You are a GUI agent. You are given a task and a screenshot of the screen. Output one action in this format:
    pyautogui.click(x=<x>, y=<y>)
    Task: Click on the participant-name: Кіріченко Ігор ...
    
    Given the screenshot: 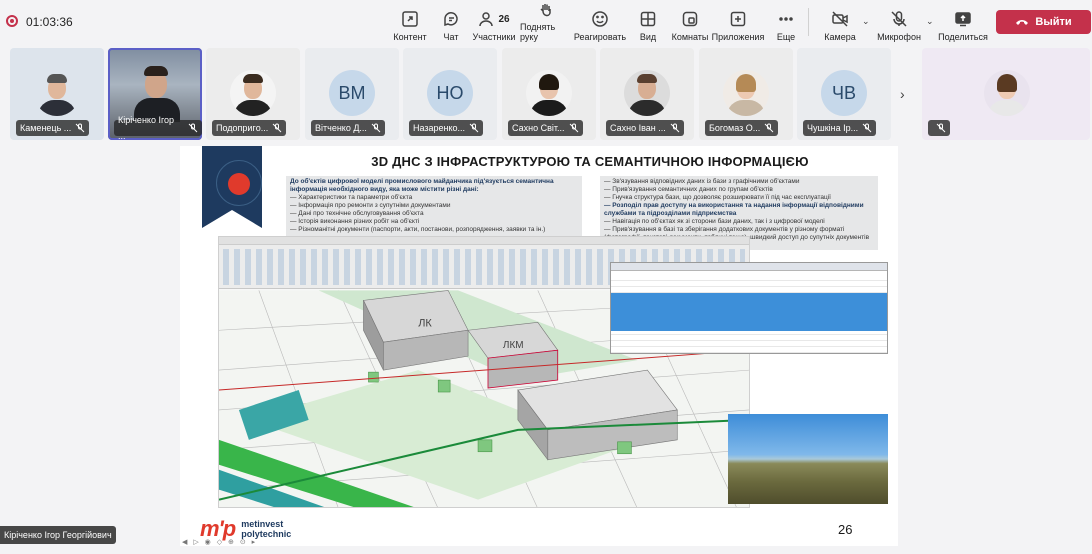 What is the action you would take?
    pyautogui.click(x=158, y=127)
    